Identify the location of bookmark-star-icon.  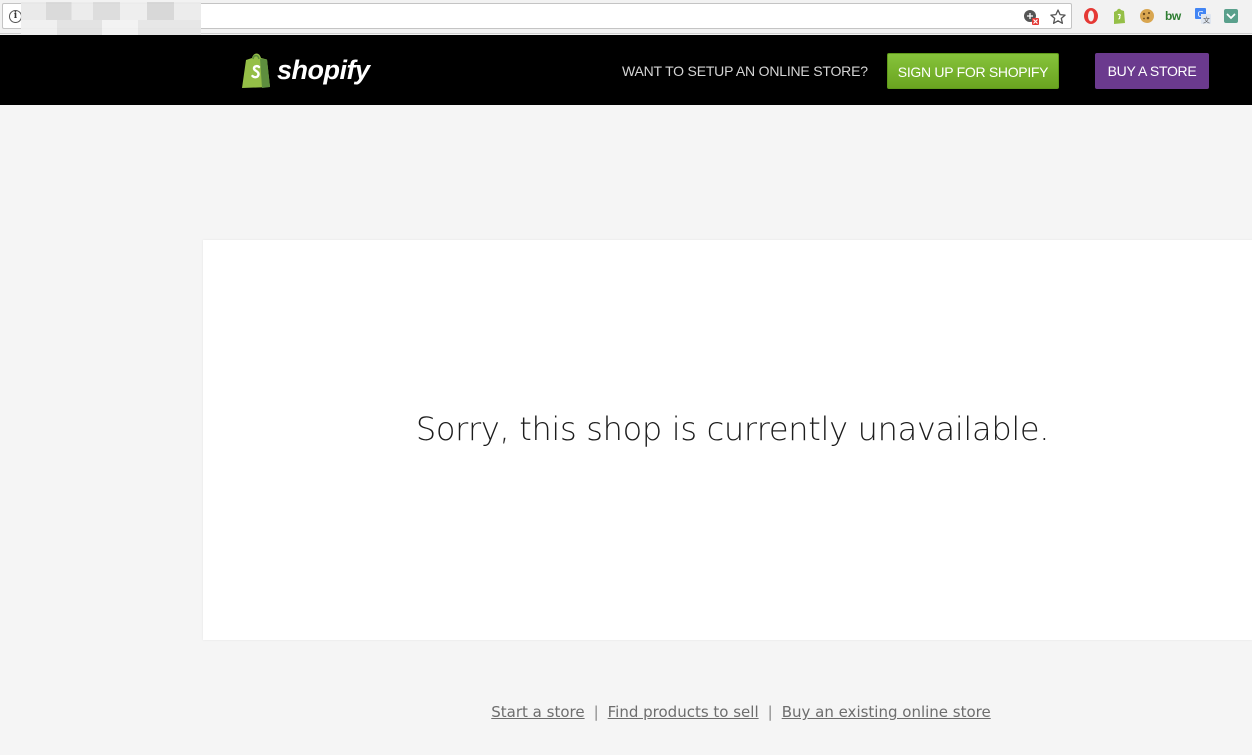
(1058, 17).